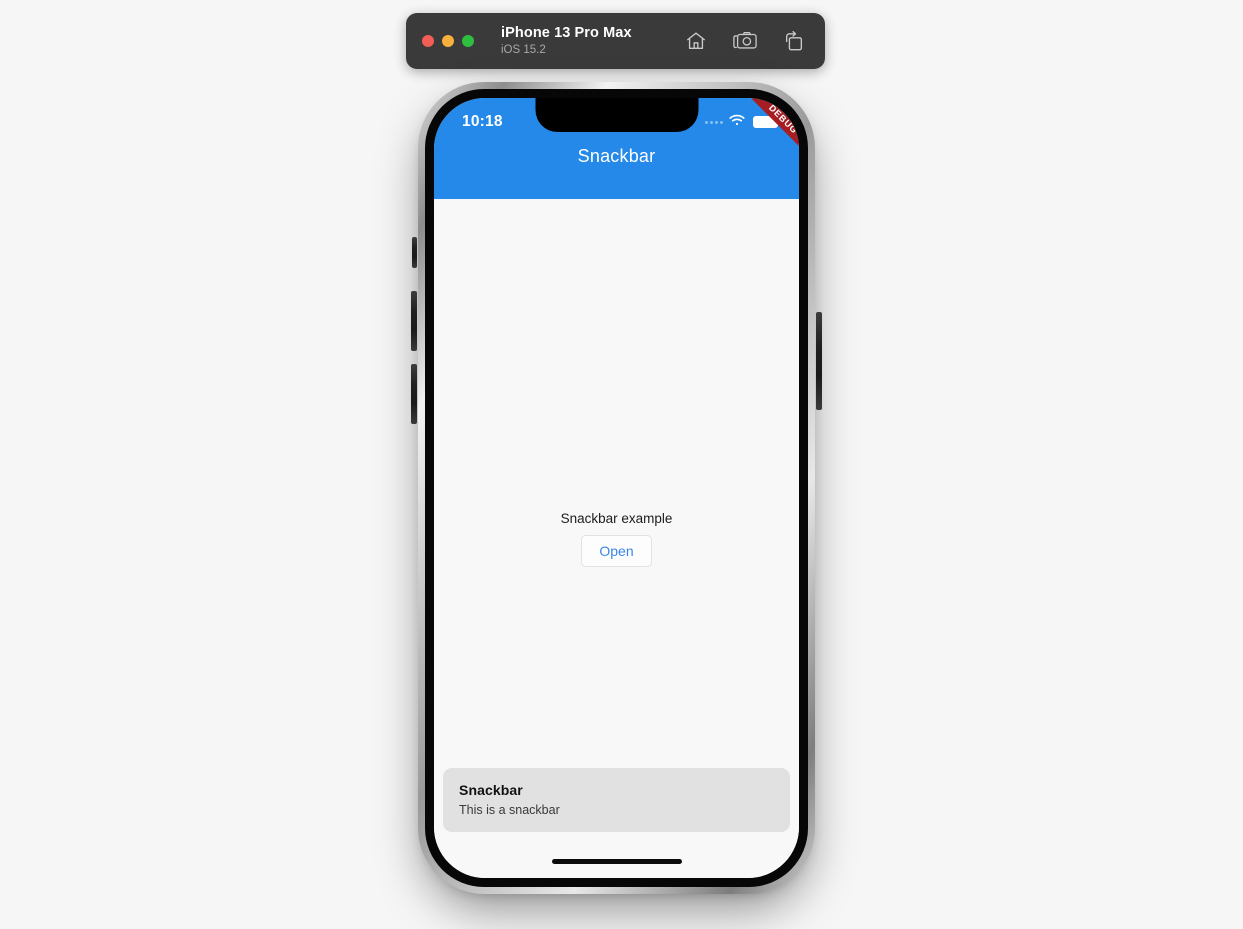  I want to click on silent-switch, so click(414, 252).